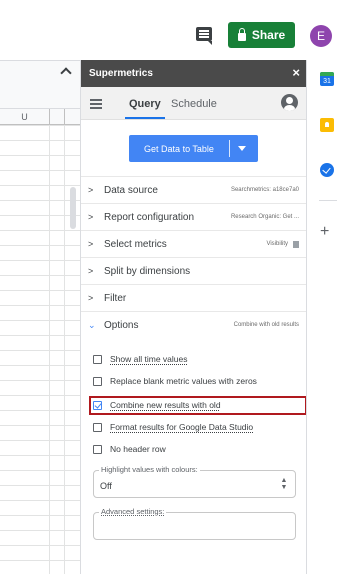 The height and width of the screenshot is (574, 355). What do you see at coordinates (57, 117) in the screenshot?
I see `column-header-v` at bounding box center [57, 117].